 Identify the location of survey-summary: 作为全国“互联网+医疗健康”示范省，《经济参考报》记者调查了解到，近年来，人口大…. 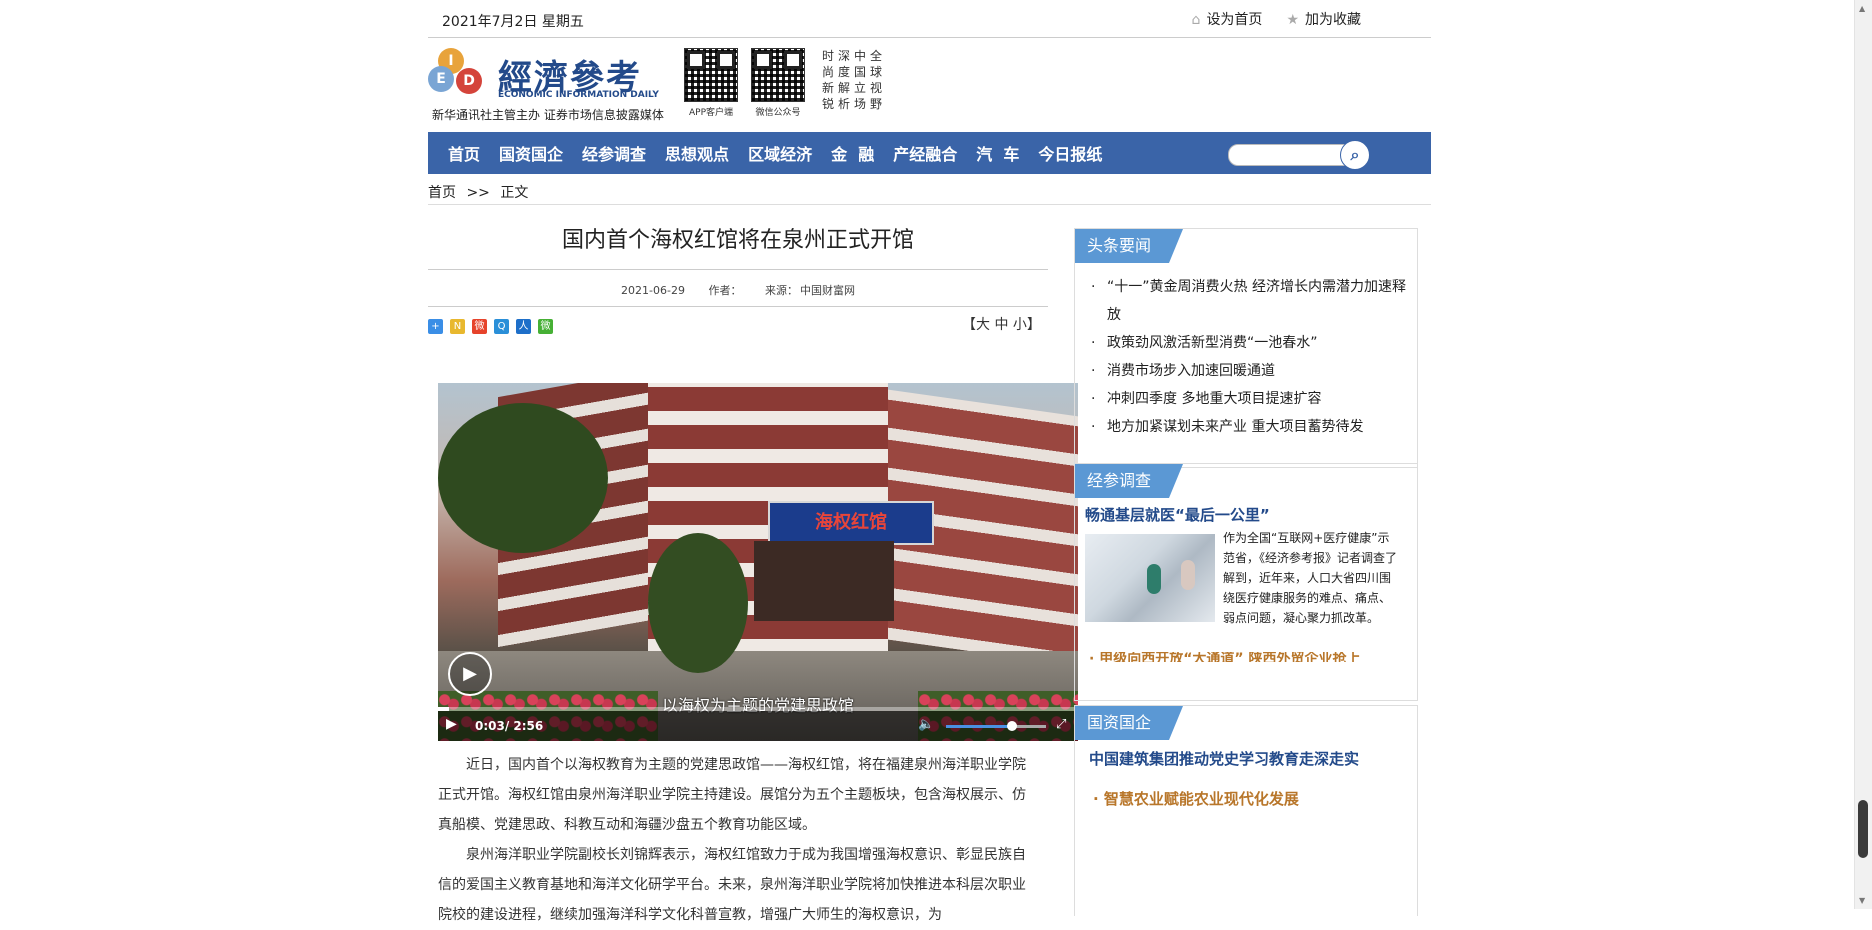
(1310, 578).